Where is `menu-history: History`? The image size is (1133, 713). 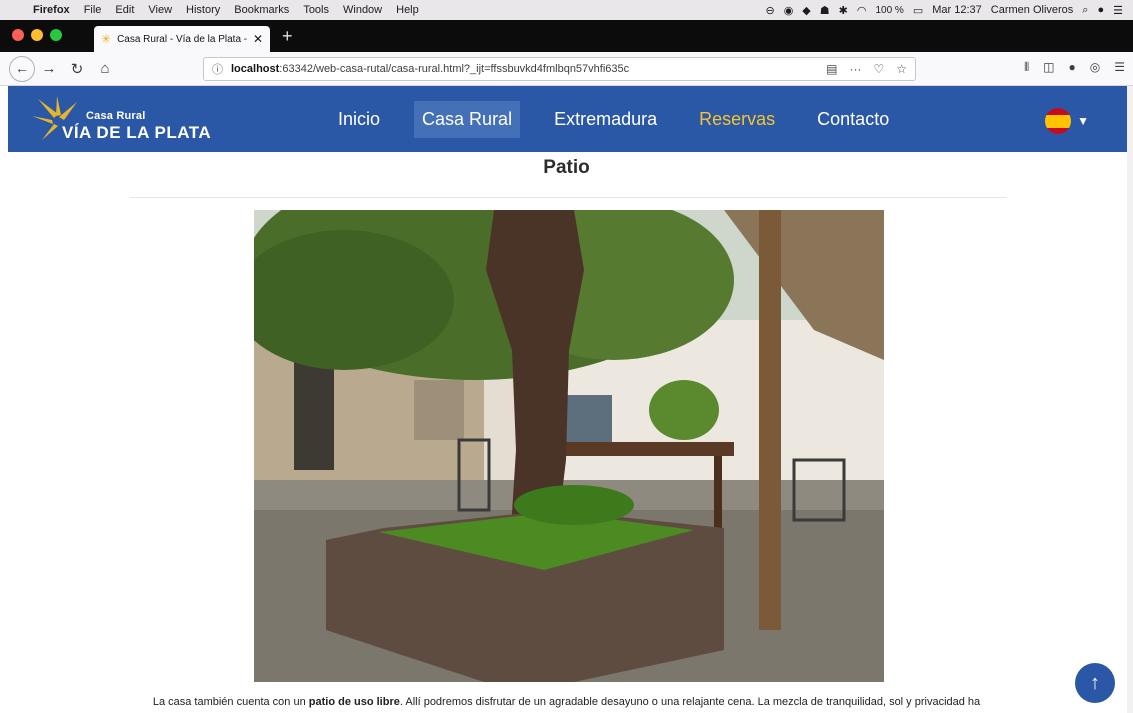 menu-history: History is located at coordinates (203, 10).